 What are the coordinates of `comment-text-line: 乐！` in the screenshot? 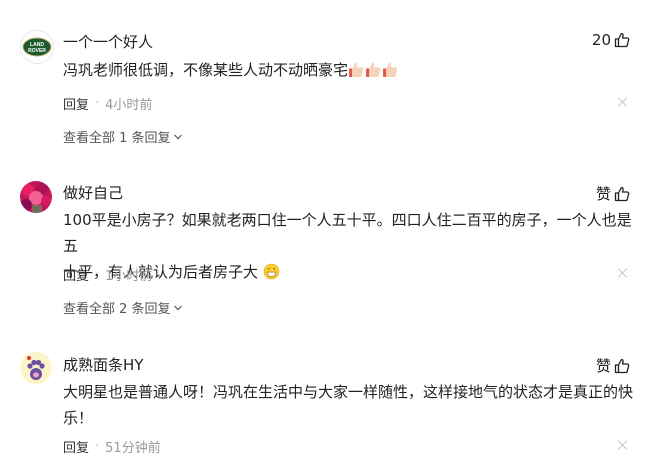 It's located at (78, 418).